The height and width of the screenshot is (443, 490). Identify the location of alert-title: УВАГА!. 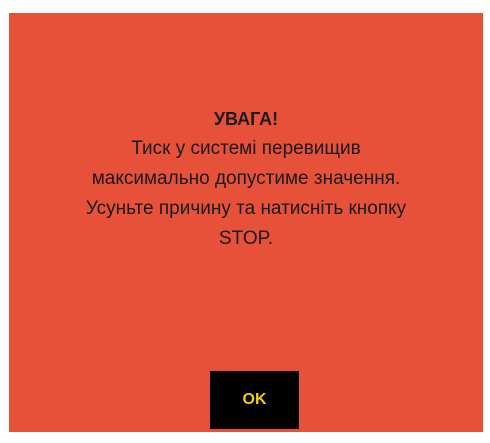
(246, 119).